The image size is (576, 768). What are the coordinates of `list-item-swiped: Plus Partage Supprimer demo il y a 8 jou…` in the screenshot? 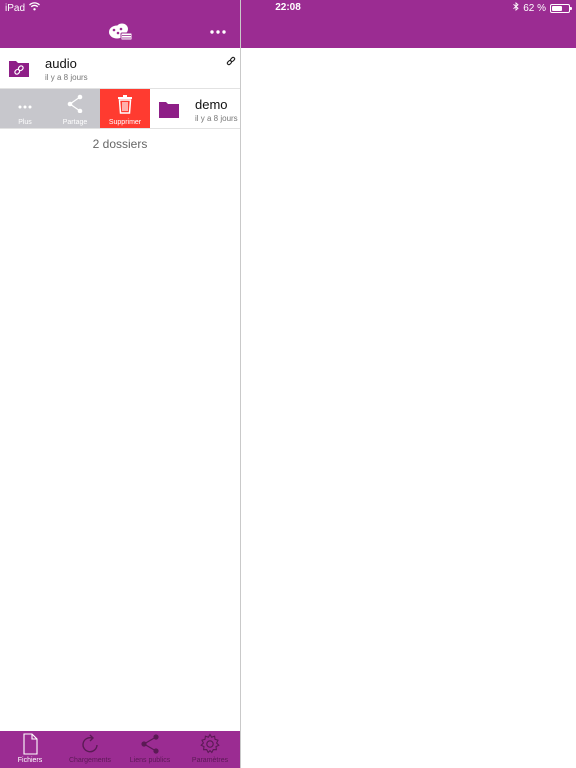 It's located at (120, 109).